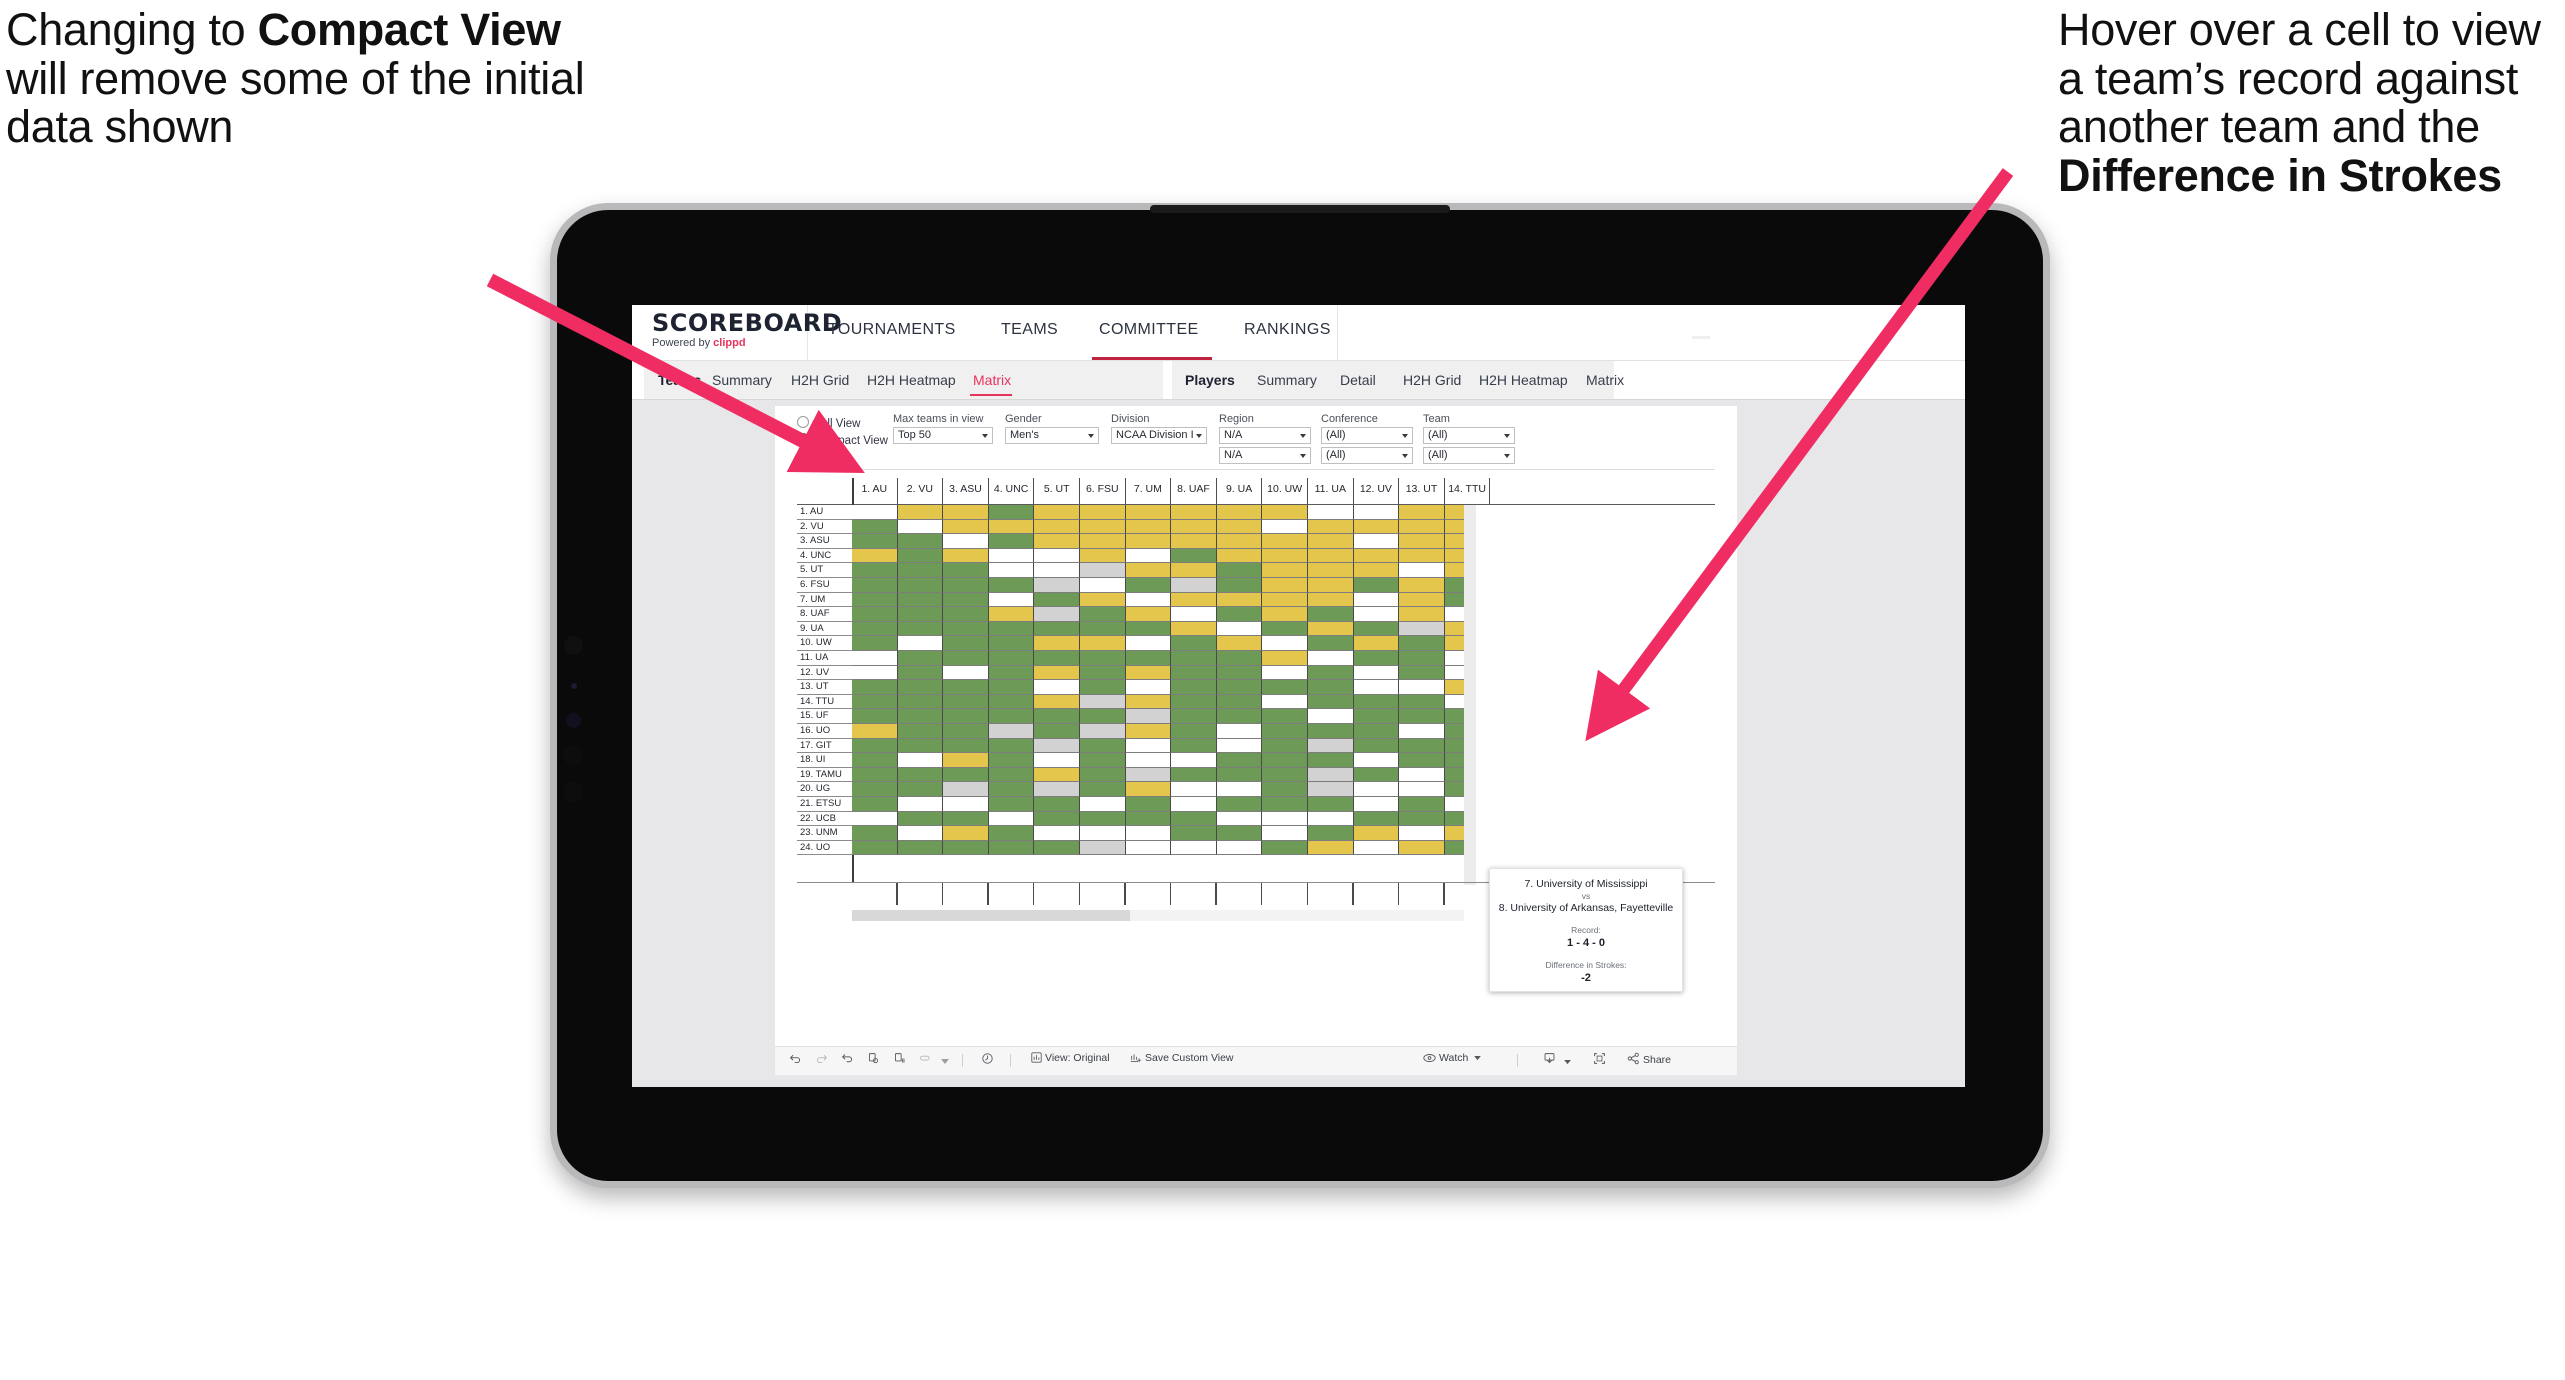  I want to click on filter-region-select: N/A, so click(1265, 435).